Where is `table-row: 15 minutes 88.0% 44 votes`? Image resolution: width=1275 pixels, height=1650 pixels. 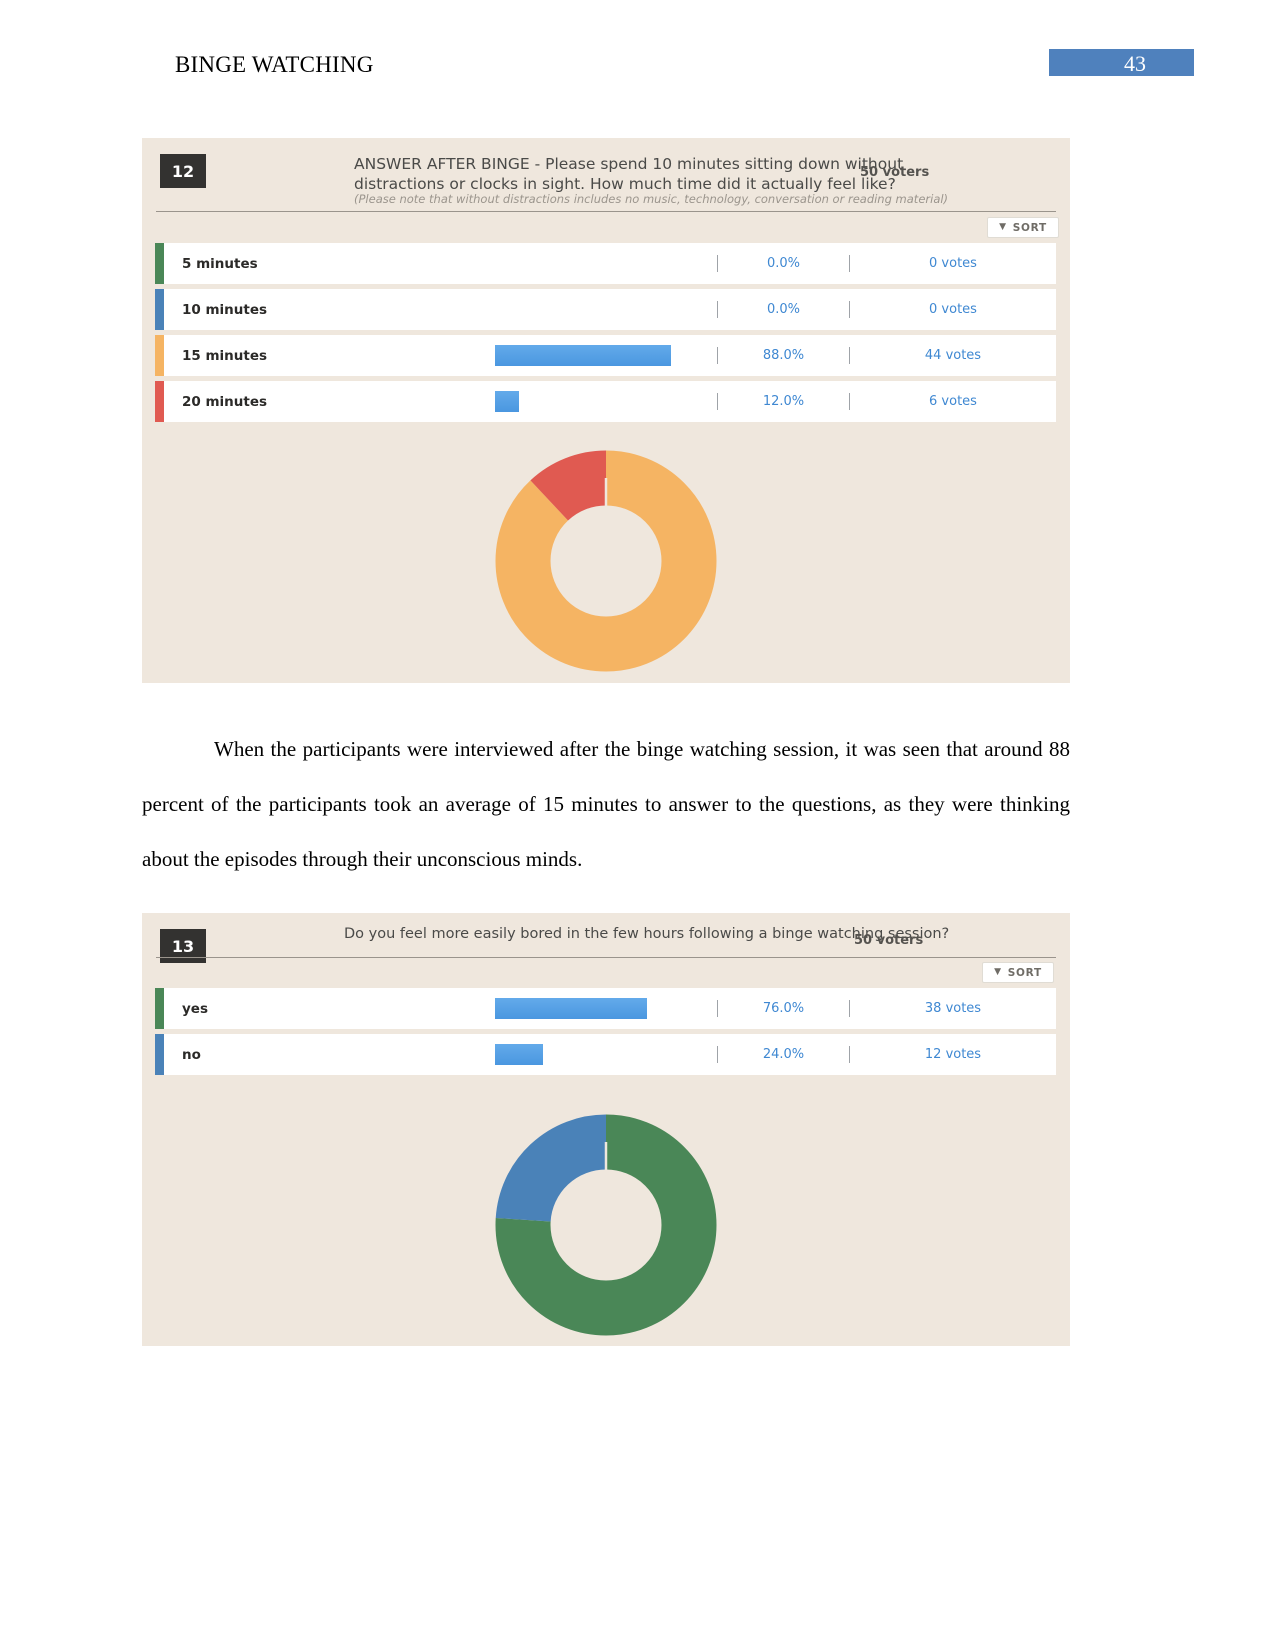 table-row: 15 minutes 88.0% 44 votes is located at coordinates (605, 355).